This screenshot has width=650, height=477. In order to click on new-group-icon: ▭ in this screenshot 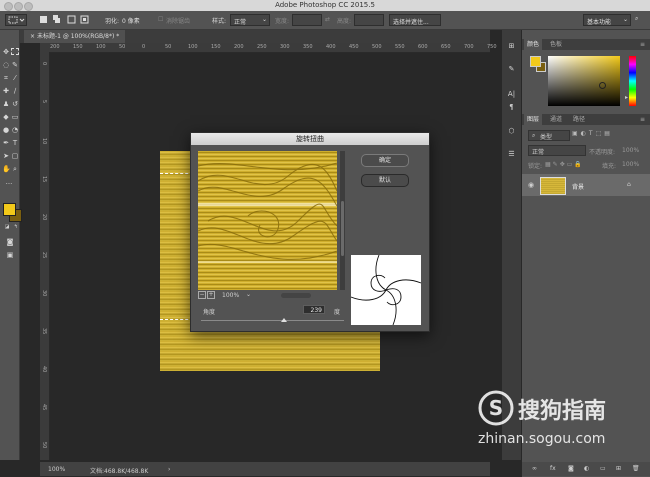, I will do `click(603, 468)`.